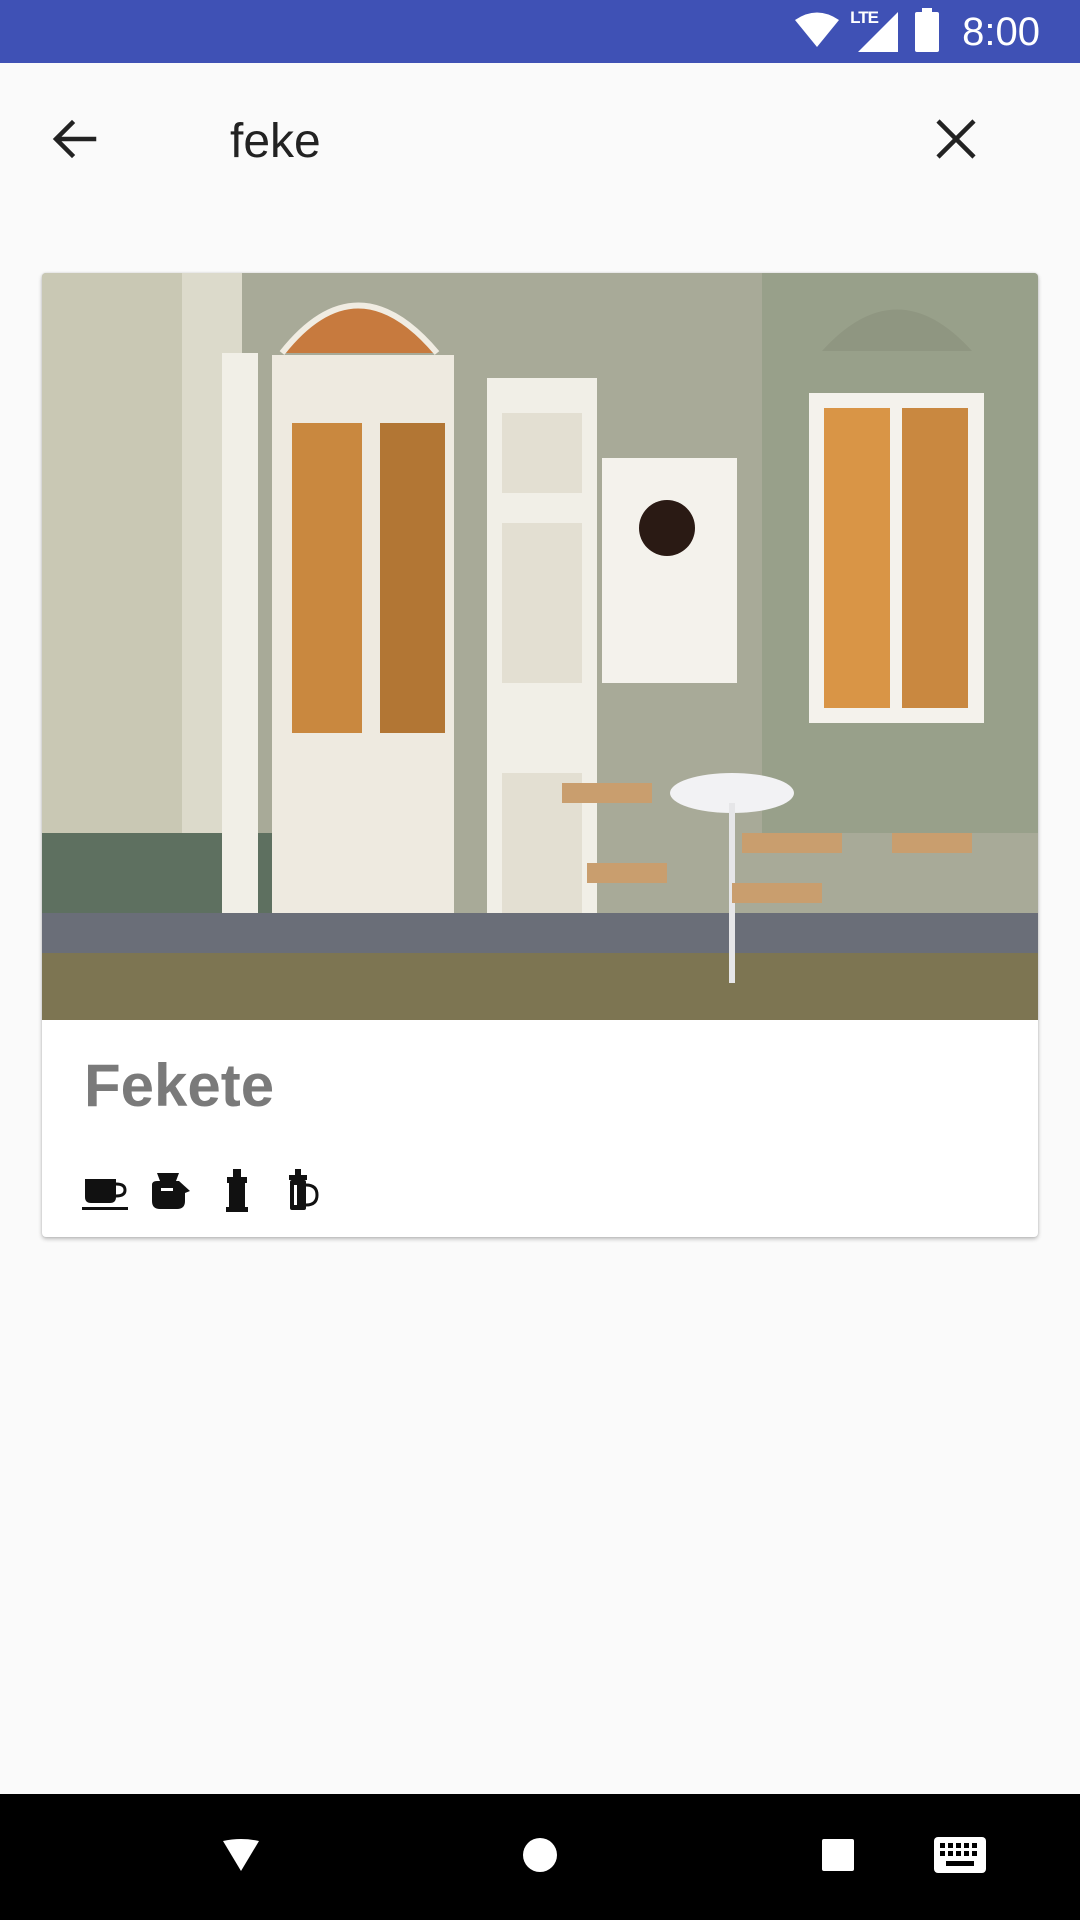 The width and height of the screenshot is (1080, 1920). What do you see at coordinates (1001, 31) in the screenshot?
I see `status-time: 8:00` at bounding box center [1001, 31].